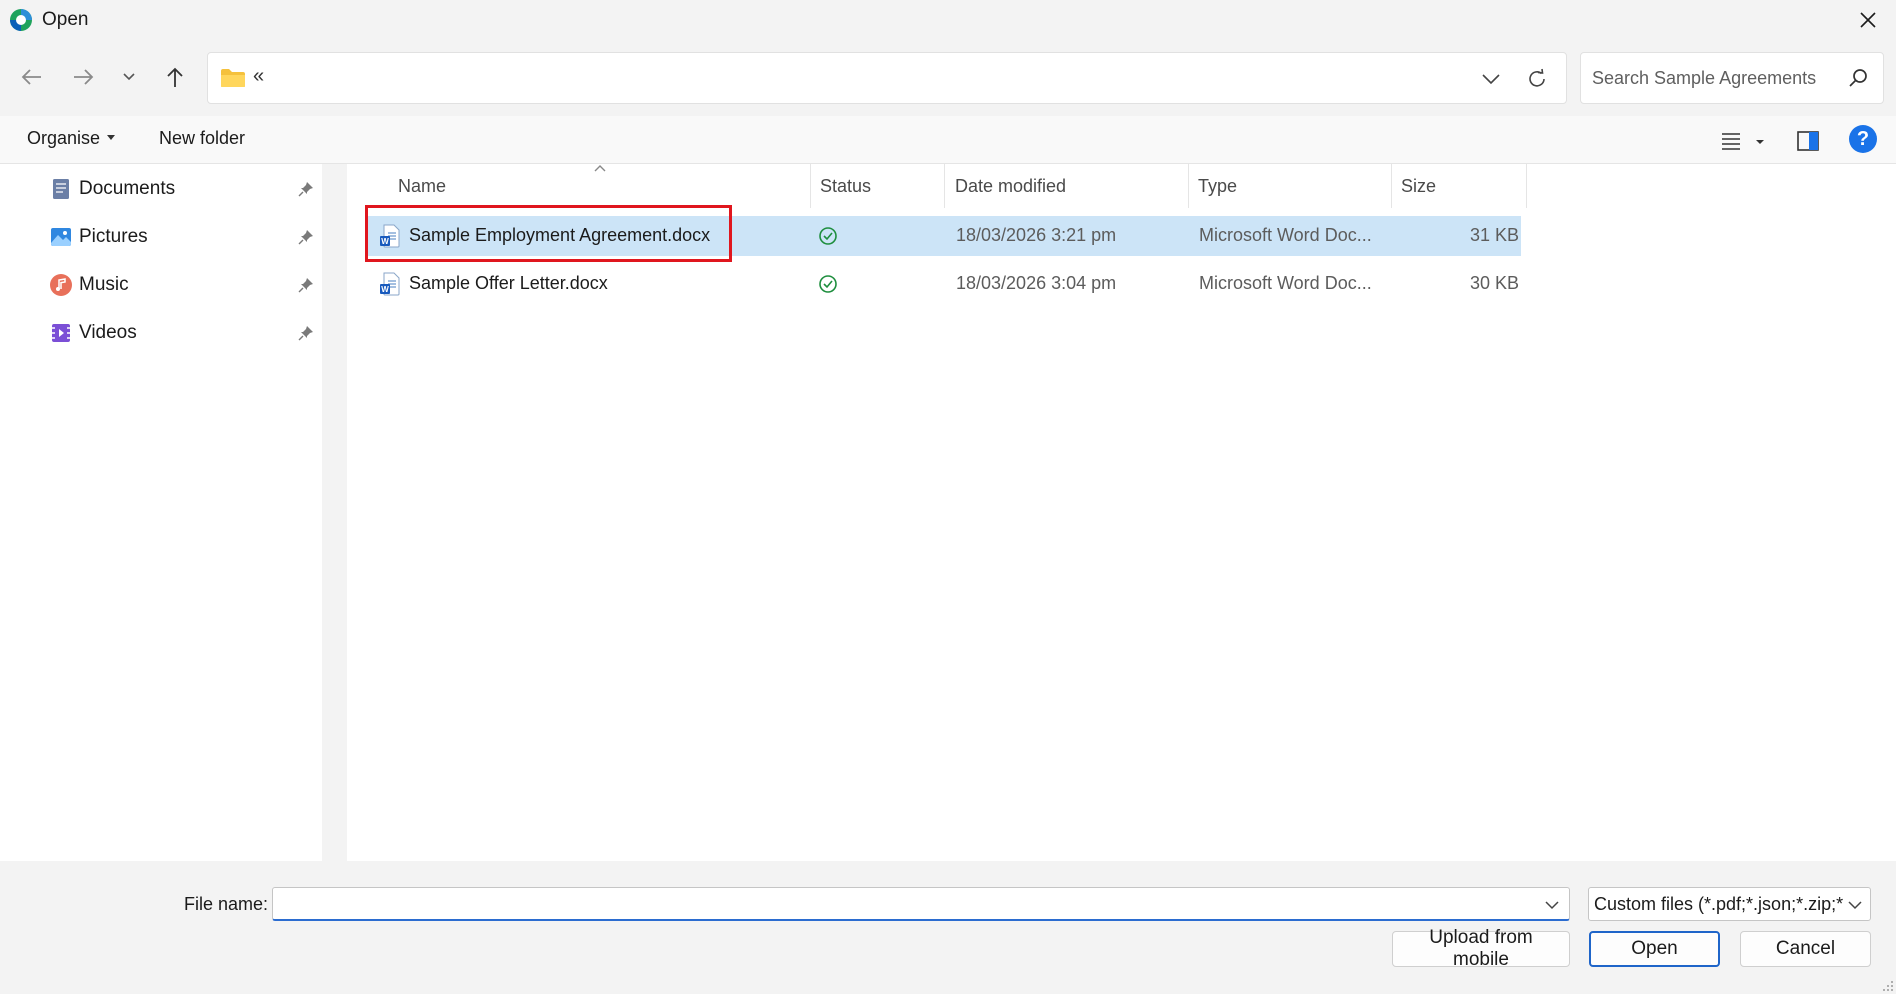 This screenshot has height=994, width=1896. What do you see at coordinates (113, 236) in the screenshot?
I see `sidebar-item-label: Pictures` at bounding box center [113, 236].